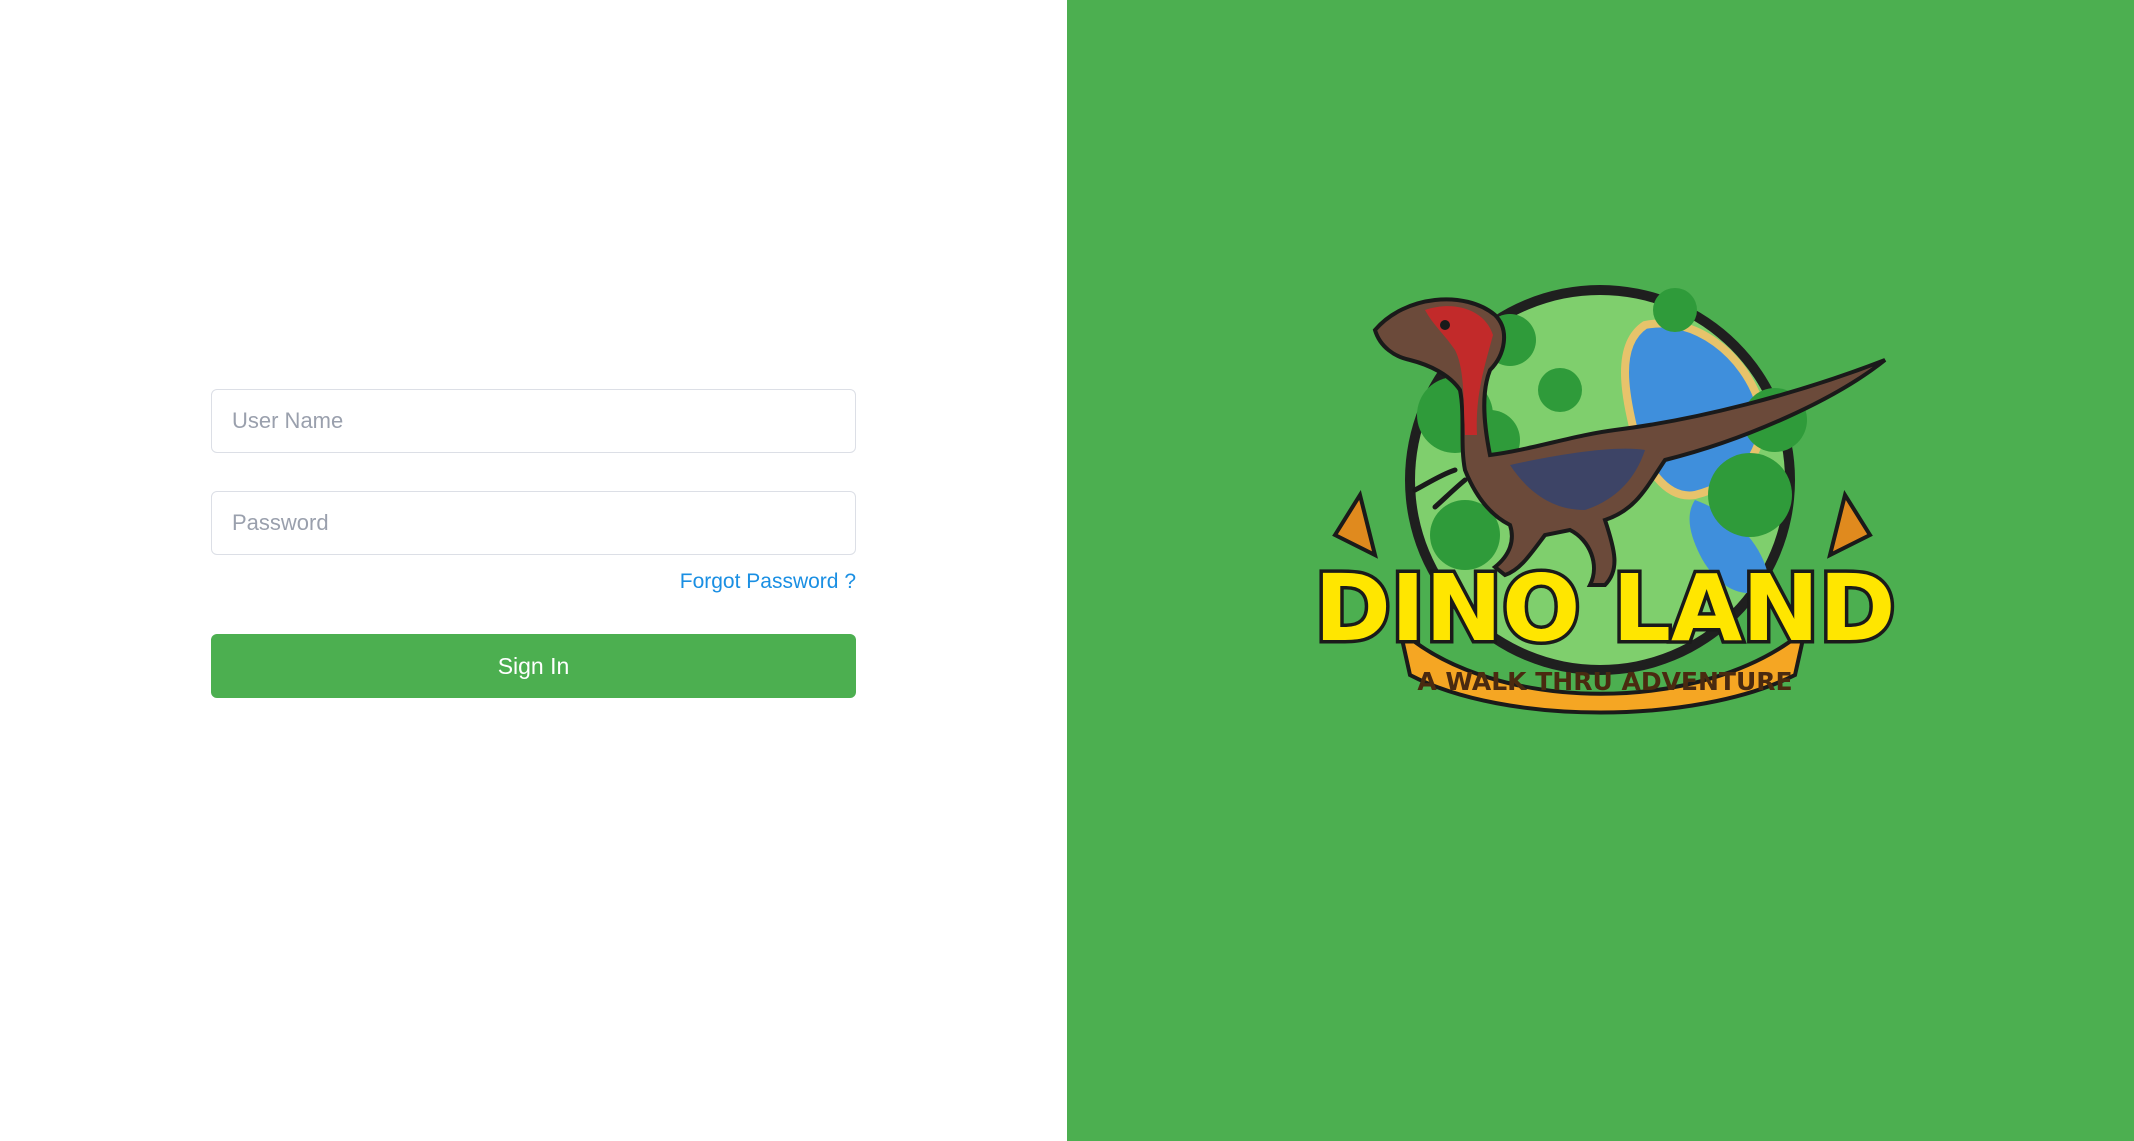 The height and width of the screenshot is (1141, 2134). Describe the element at coordinates (533, 421) in the screenshot. I see `username-input` at that location.